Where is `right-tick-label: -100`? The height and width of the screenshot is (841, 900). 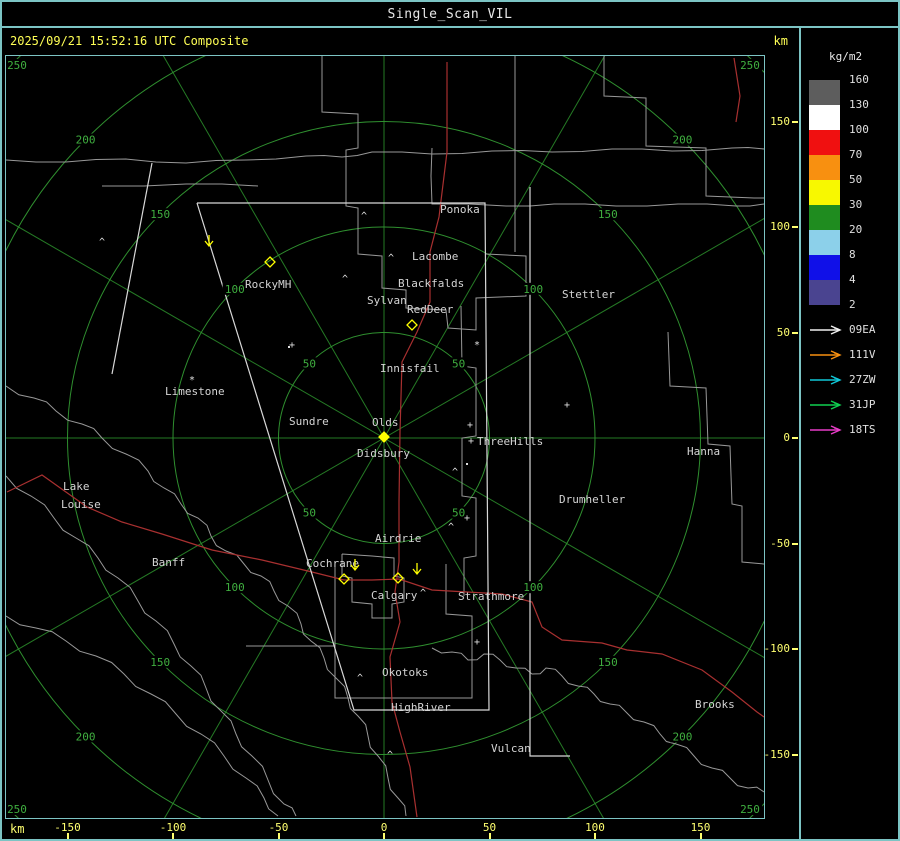
right-tick-label: -100 is located at coordinates (777, 648).